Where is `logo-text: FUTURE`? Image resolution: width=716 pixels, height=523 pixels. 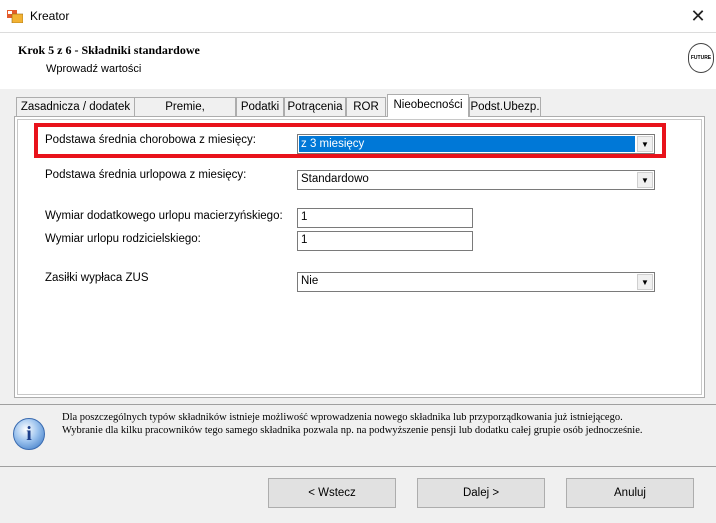
logo-text: FUTURE is located at coordinates (701, 58).